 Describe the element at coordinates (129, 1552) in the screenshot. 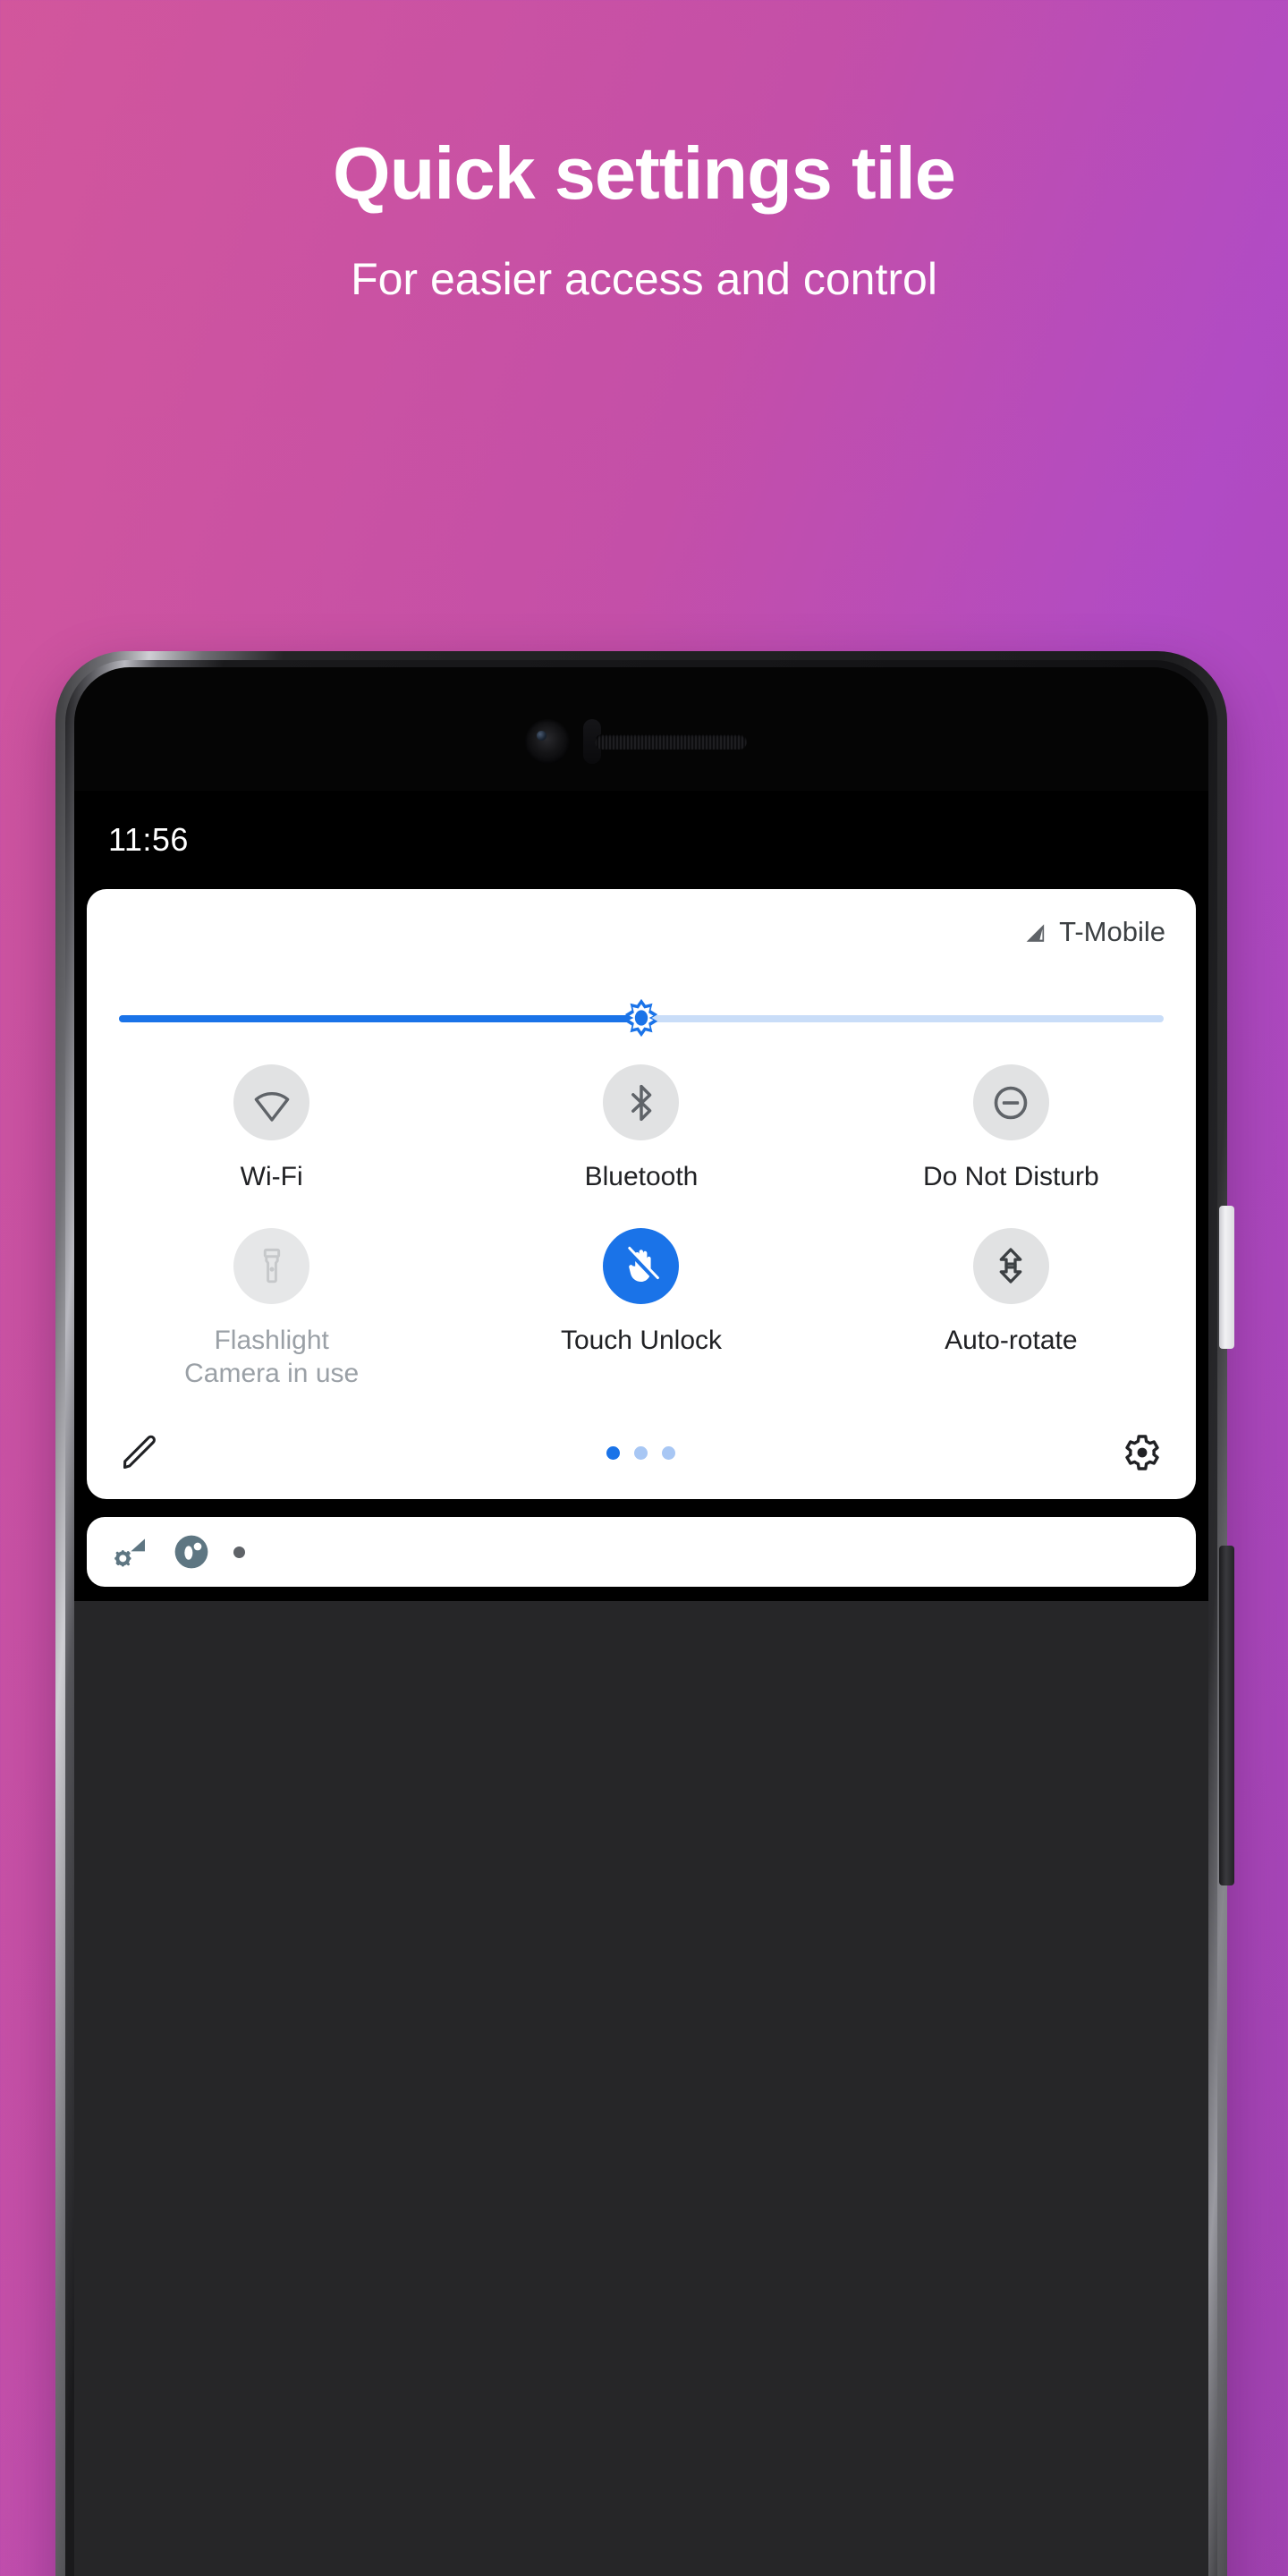

I see `wifi-settings-icon` at that location.